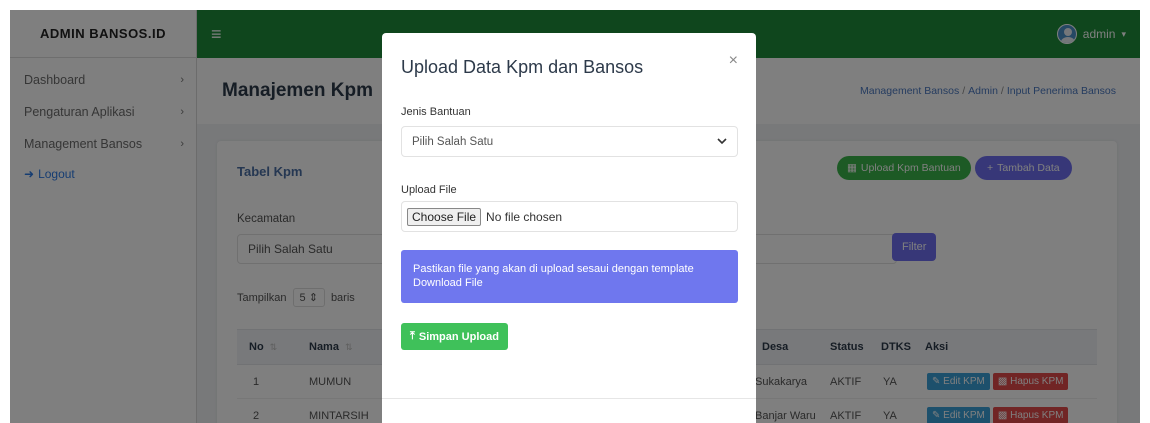 The image size is (1150, 423). Describe the element at coordinates (569, 216) in the screenshot. I see `file-input: Choose File No file chosen` at that location.